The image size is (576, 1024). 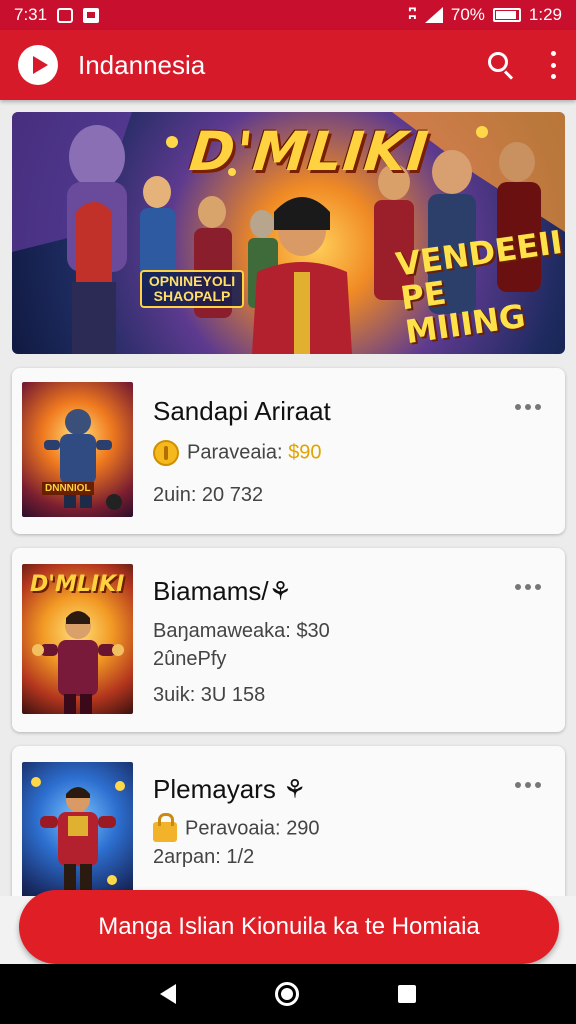 I want to click on item-meta-line: 2uin: 20 732, so click(x=208, y=495).